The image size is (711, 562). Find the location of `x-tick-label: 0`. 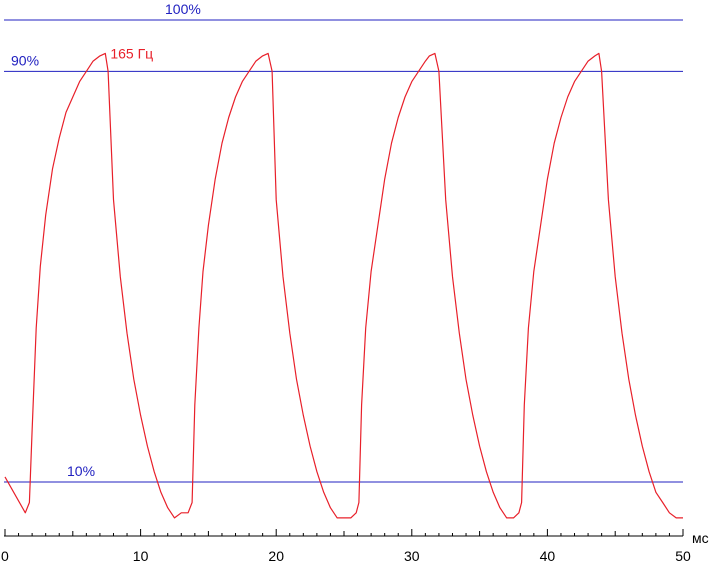

x-tick-label: 0 is located at coordinates (5, 555).